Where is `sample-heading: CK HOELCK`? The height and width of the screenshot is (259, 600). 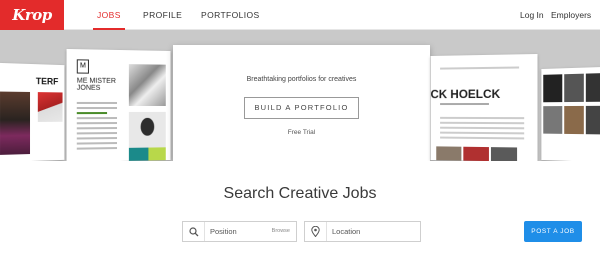 sample-heading: CK HOELCK is located at coordinates (465, 94).